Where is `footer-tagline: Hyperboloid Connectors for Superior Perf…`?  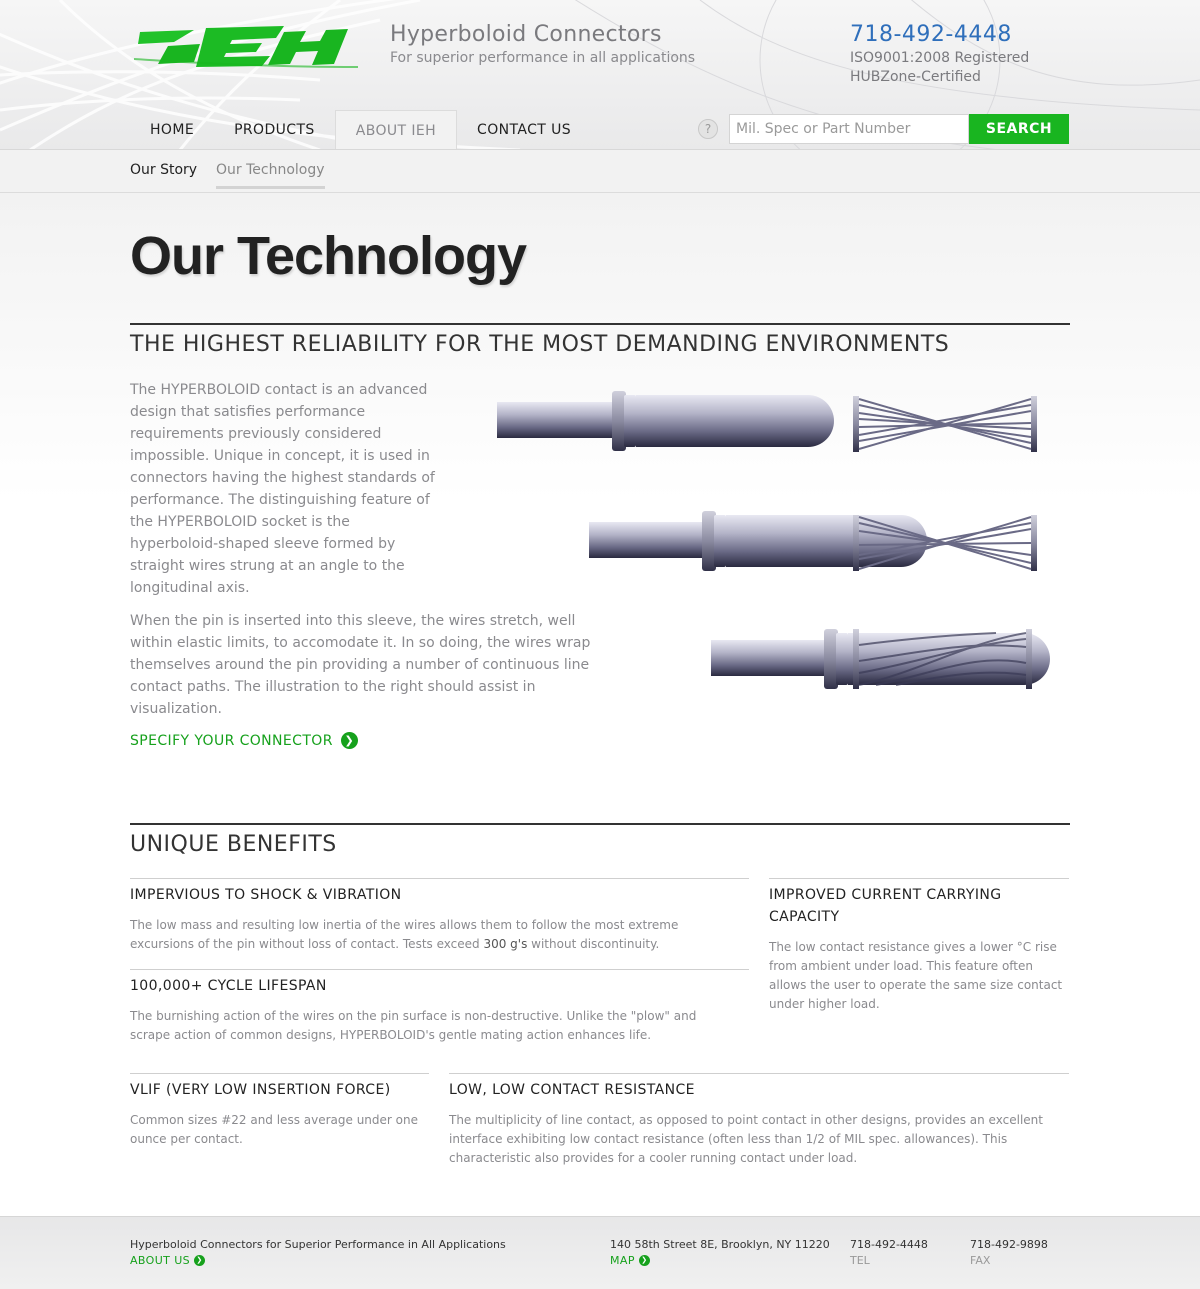
footer-tagline: Hyperboloid Connectors for Superior Perf… is located at coordinates (318, 1244).